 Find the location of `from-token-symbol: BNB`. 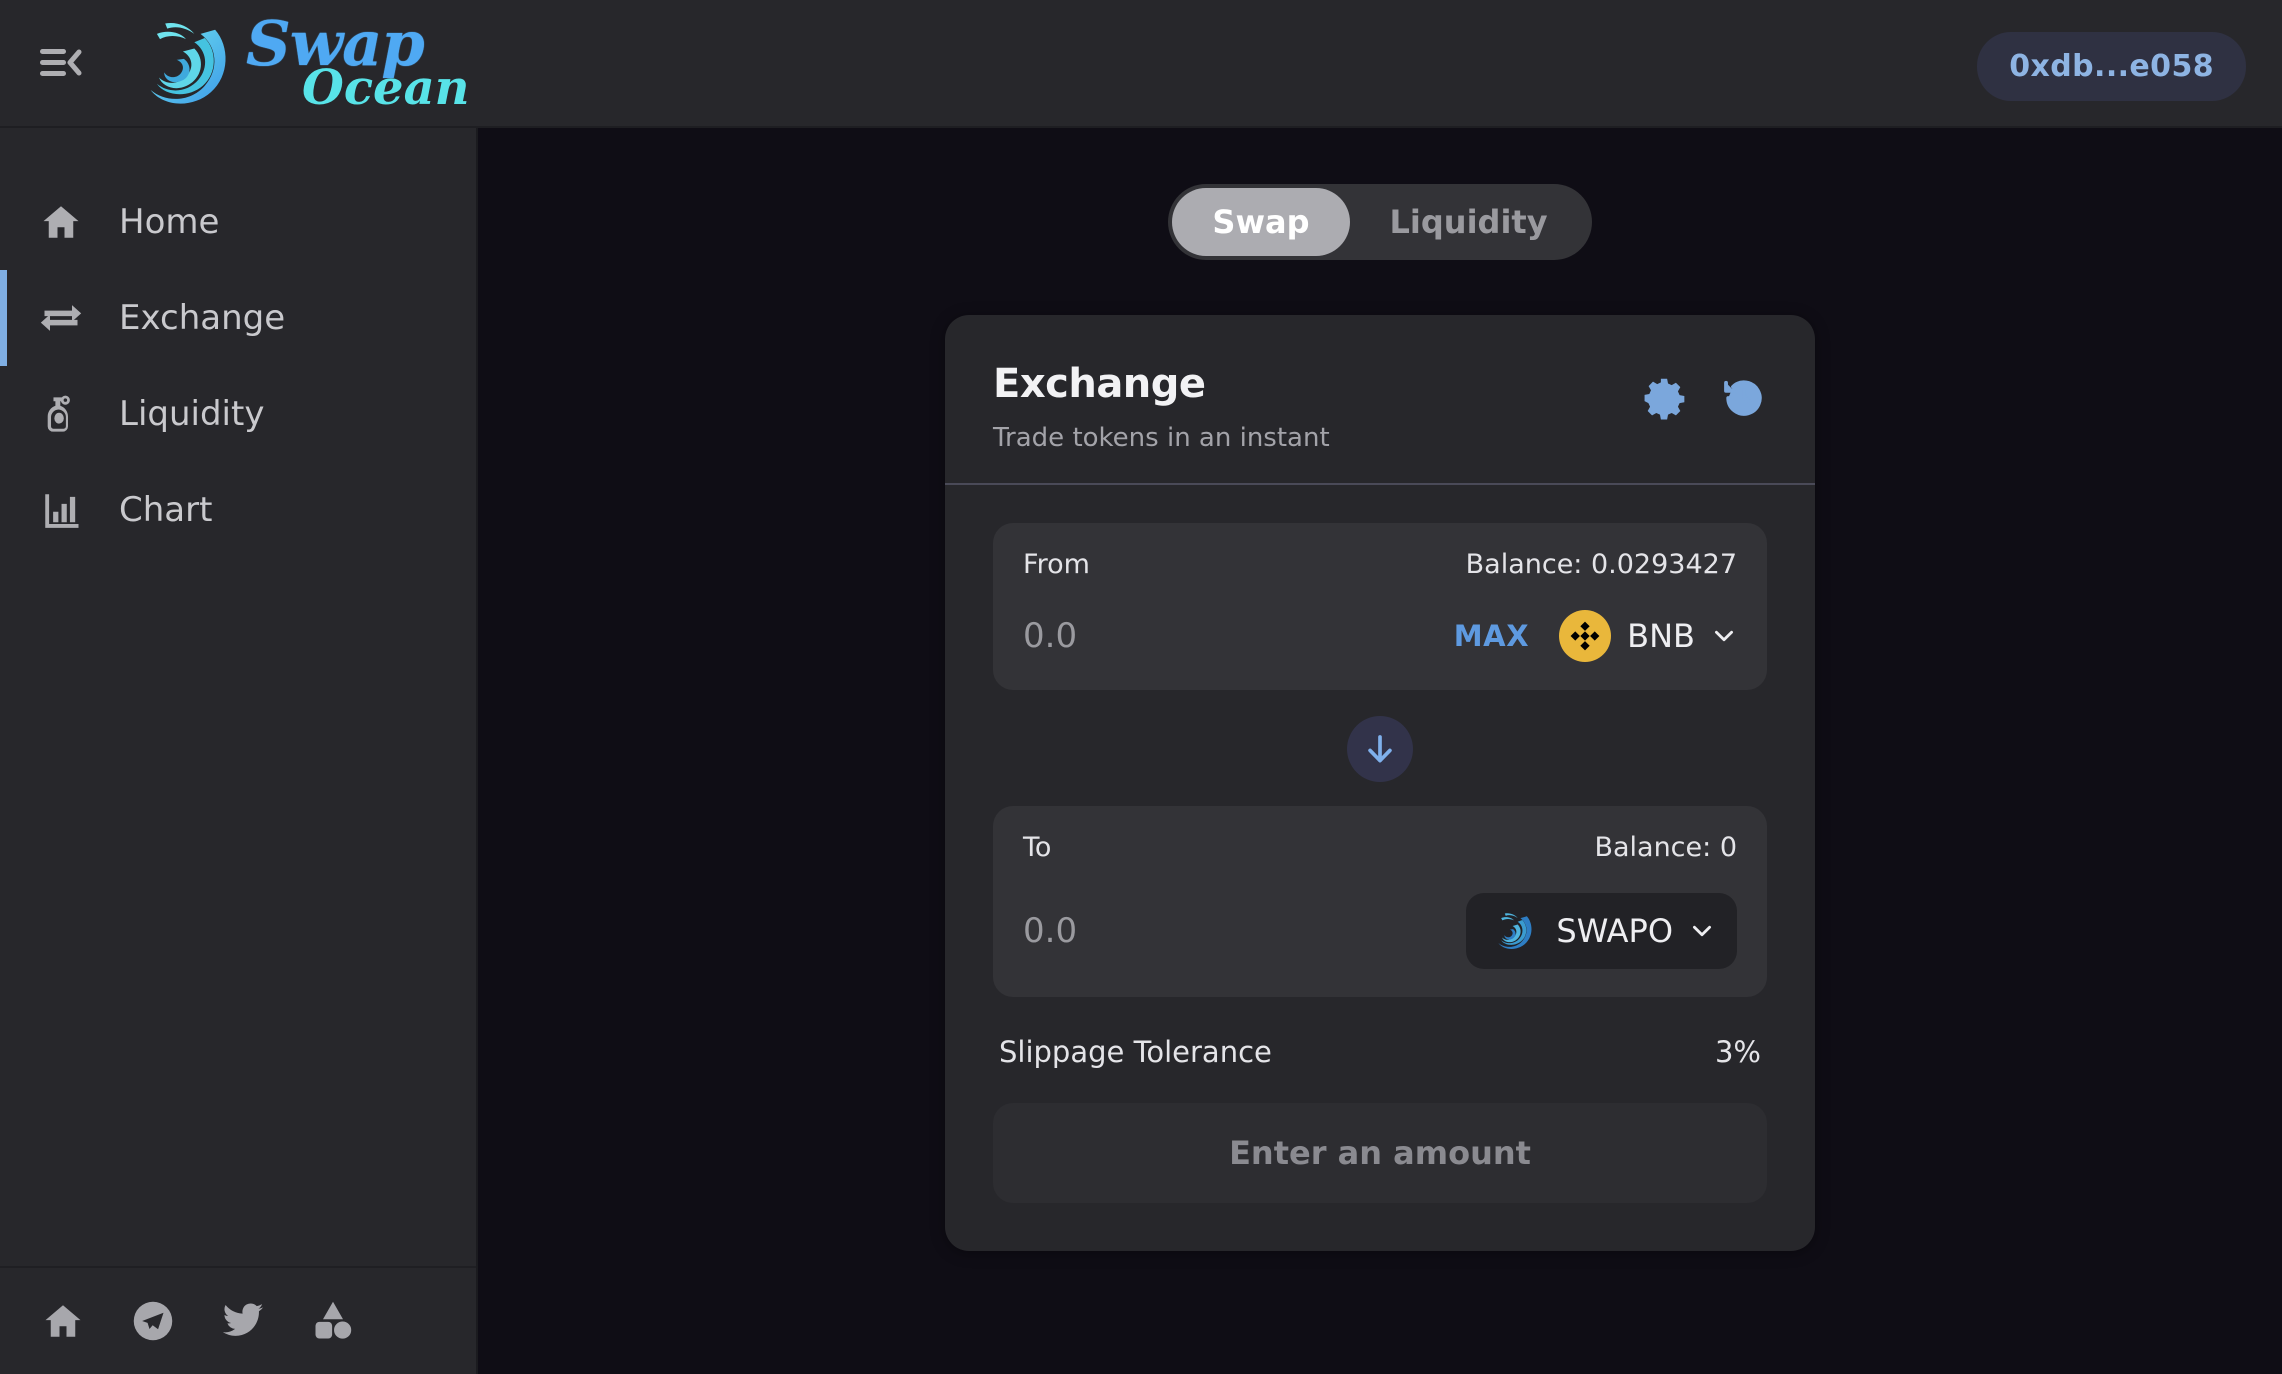

from-token-symbol: BNB is located at coordinates (1661, 636).